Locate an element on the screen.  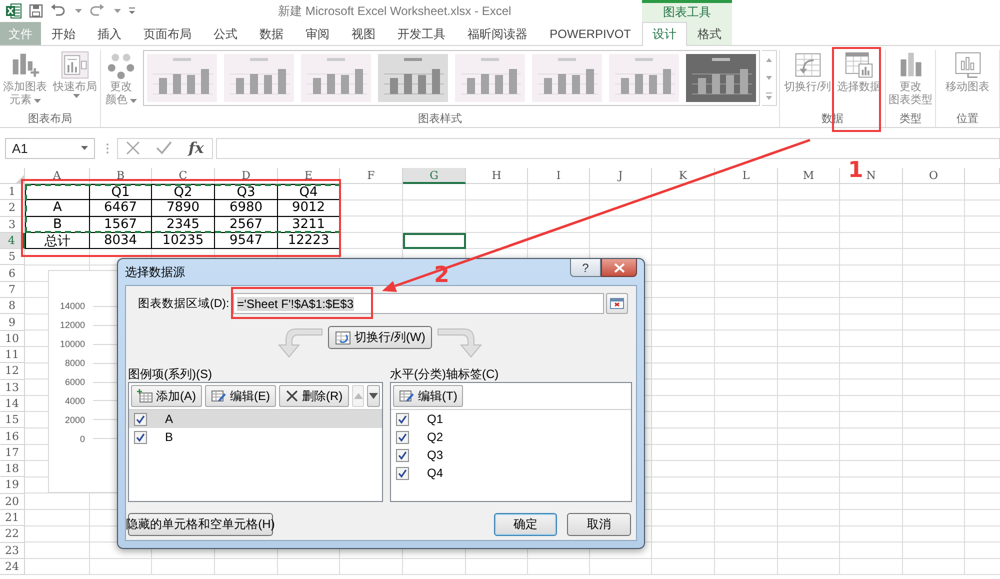
ribbon-tab: 福昕阅读器 is located at coordinates (497, 33).